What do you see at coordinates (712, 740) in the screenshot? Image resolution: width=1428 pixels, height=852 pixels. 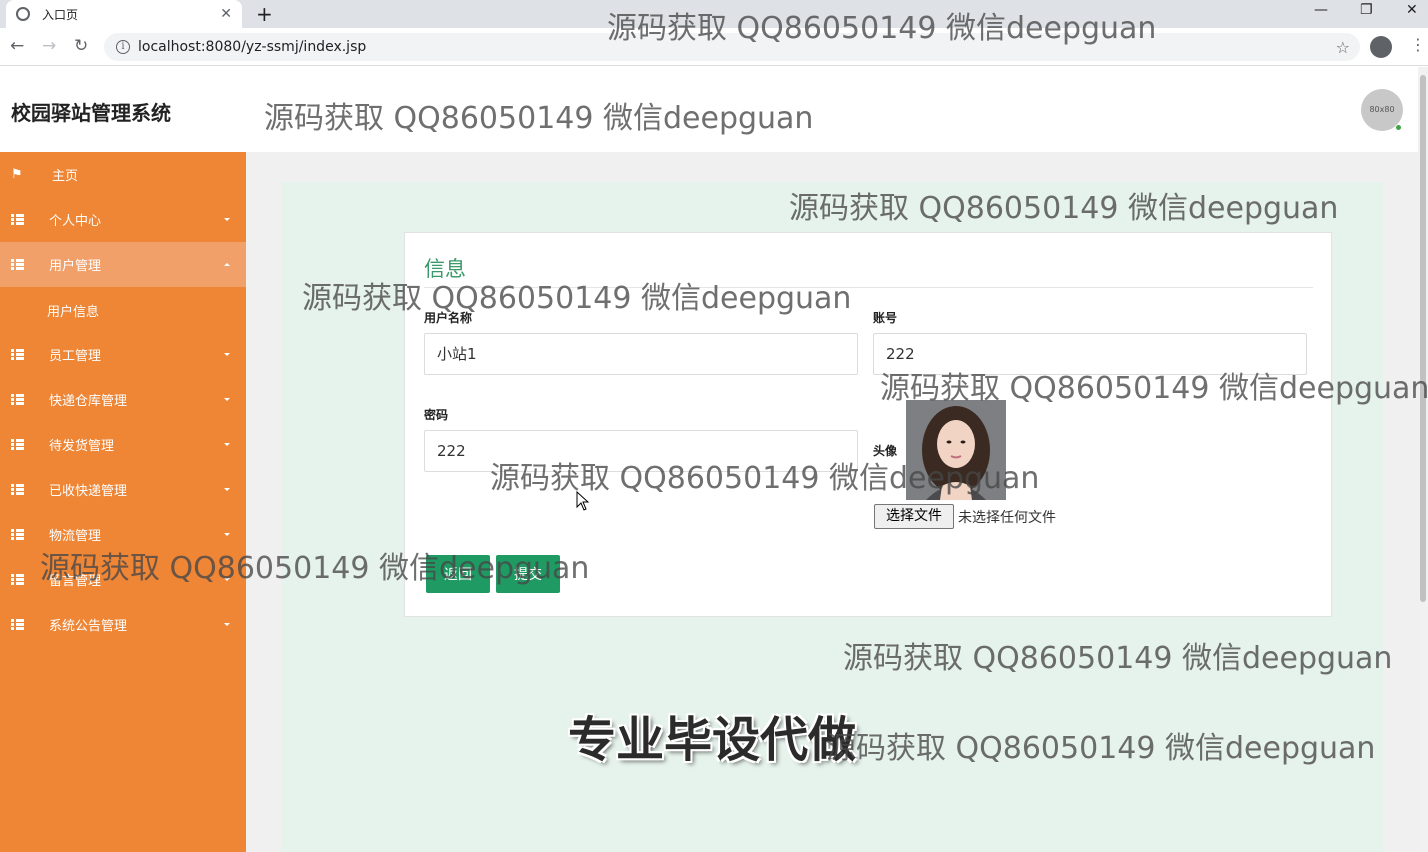 I see `promo-watermark: 专业毕设代做` at bounding box center [712, 740].